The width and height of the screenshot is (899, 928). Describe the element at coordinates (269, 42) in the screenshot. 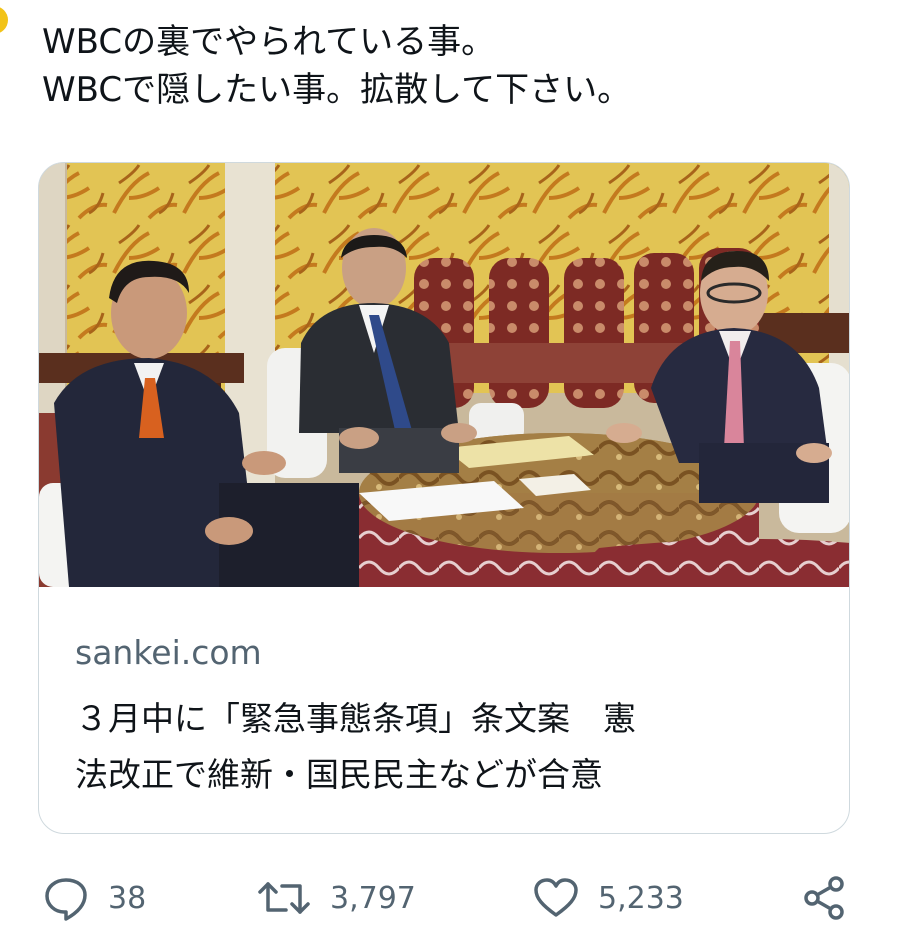

I see `tweet-text-line: WBCの裏でやられている事。` at that location.